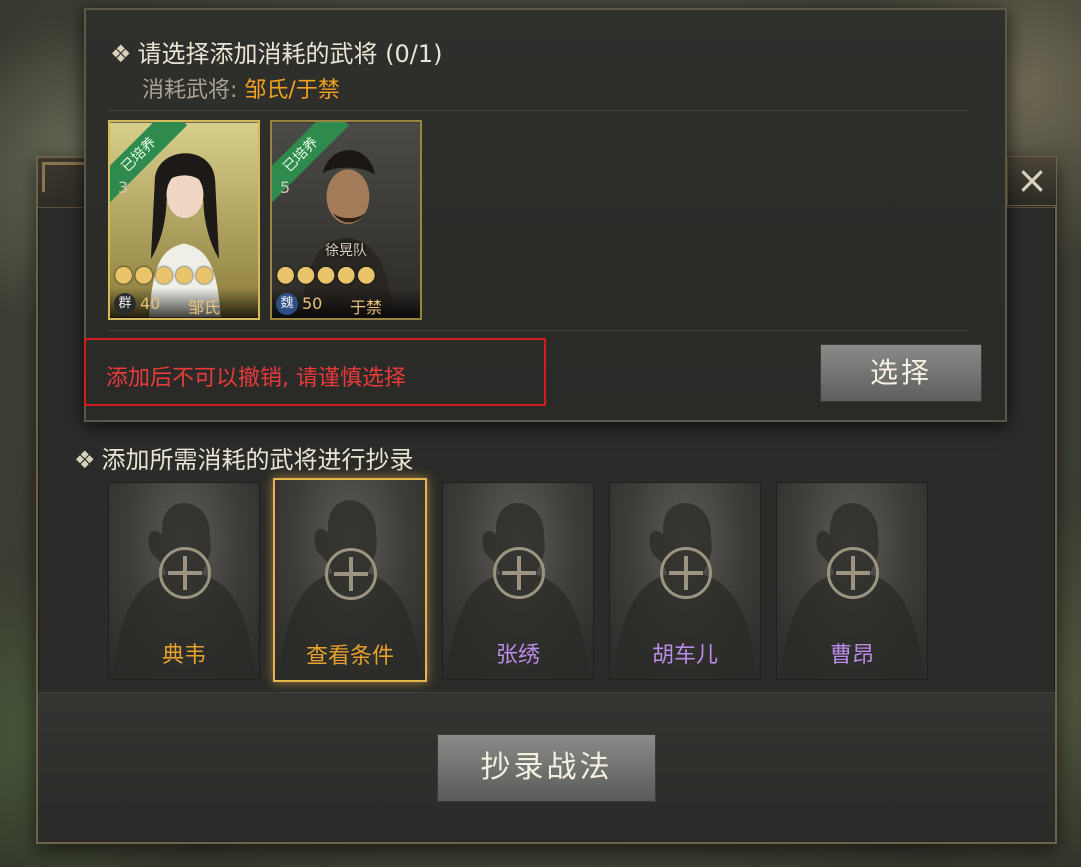 The width and height of the screenshot is (1081, 867). What do you see at coordinates (64, 177) in the screenshot?
I see `corner-ornament-top-left` at bounding box center [64, 177].